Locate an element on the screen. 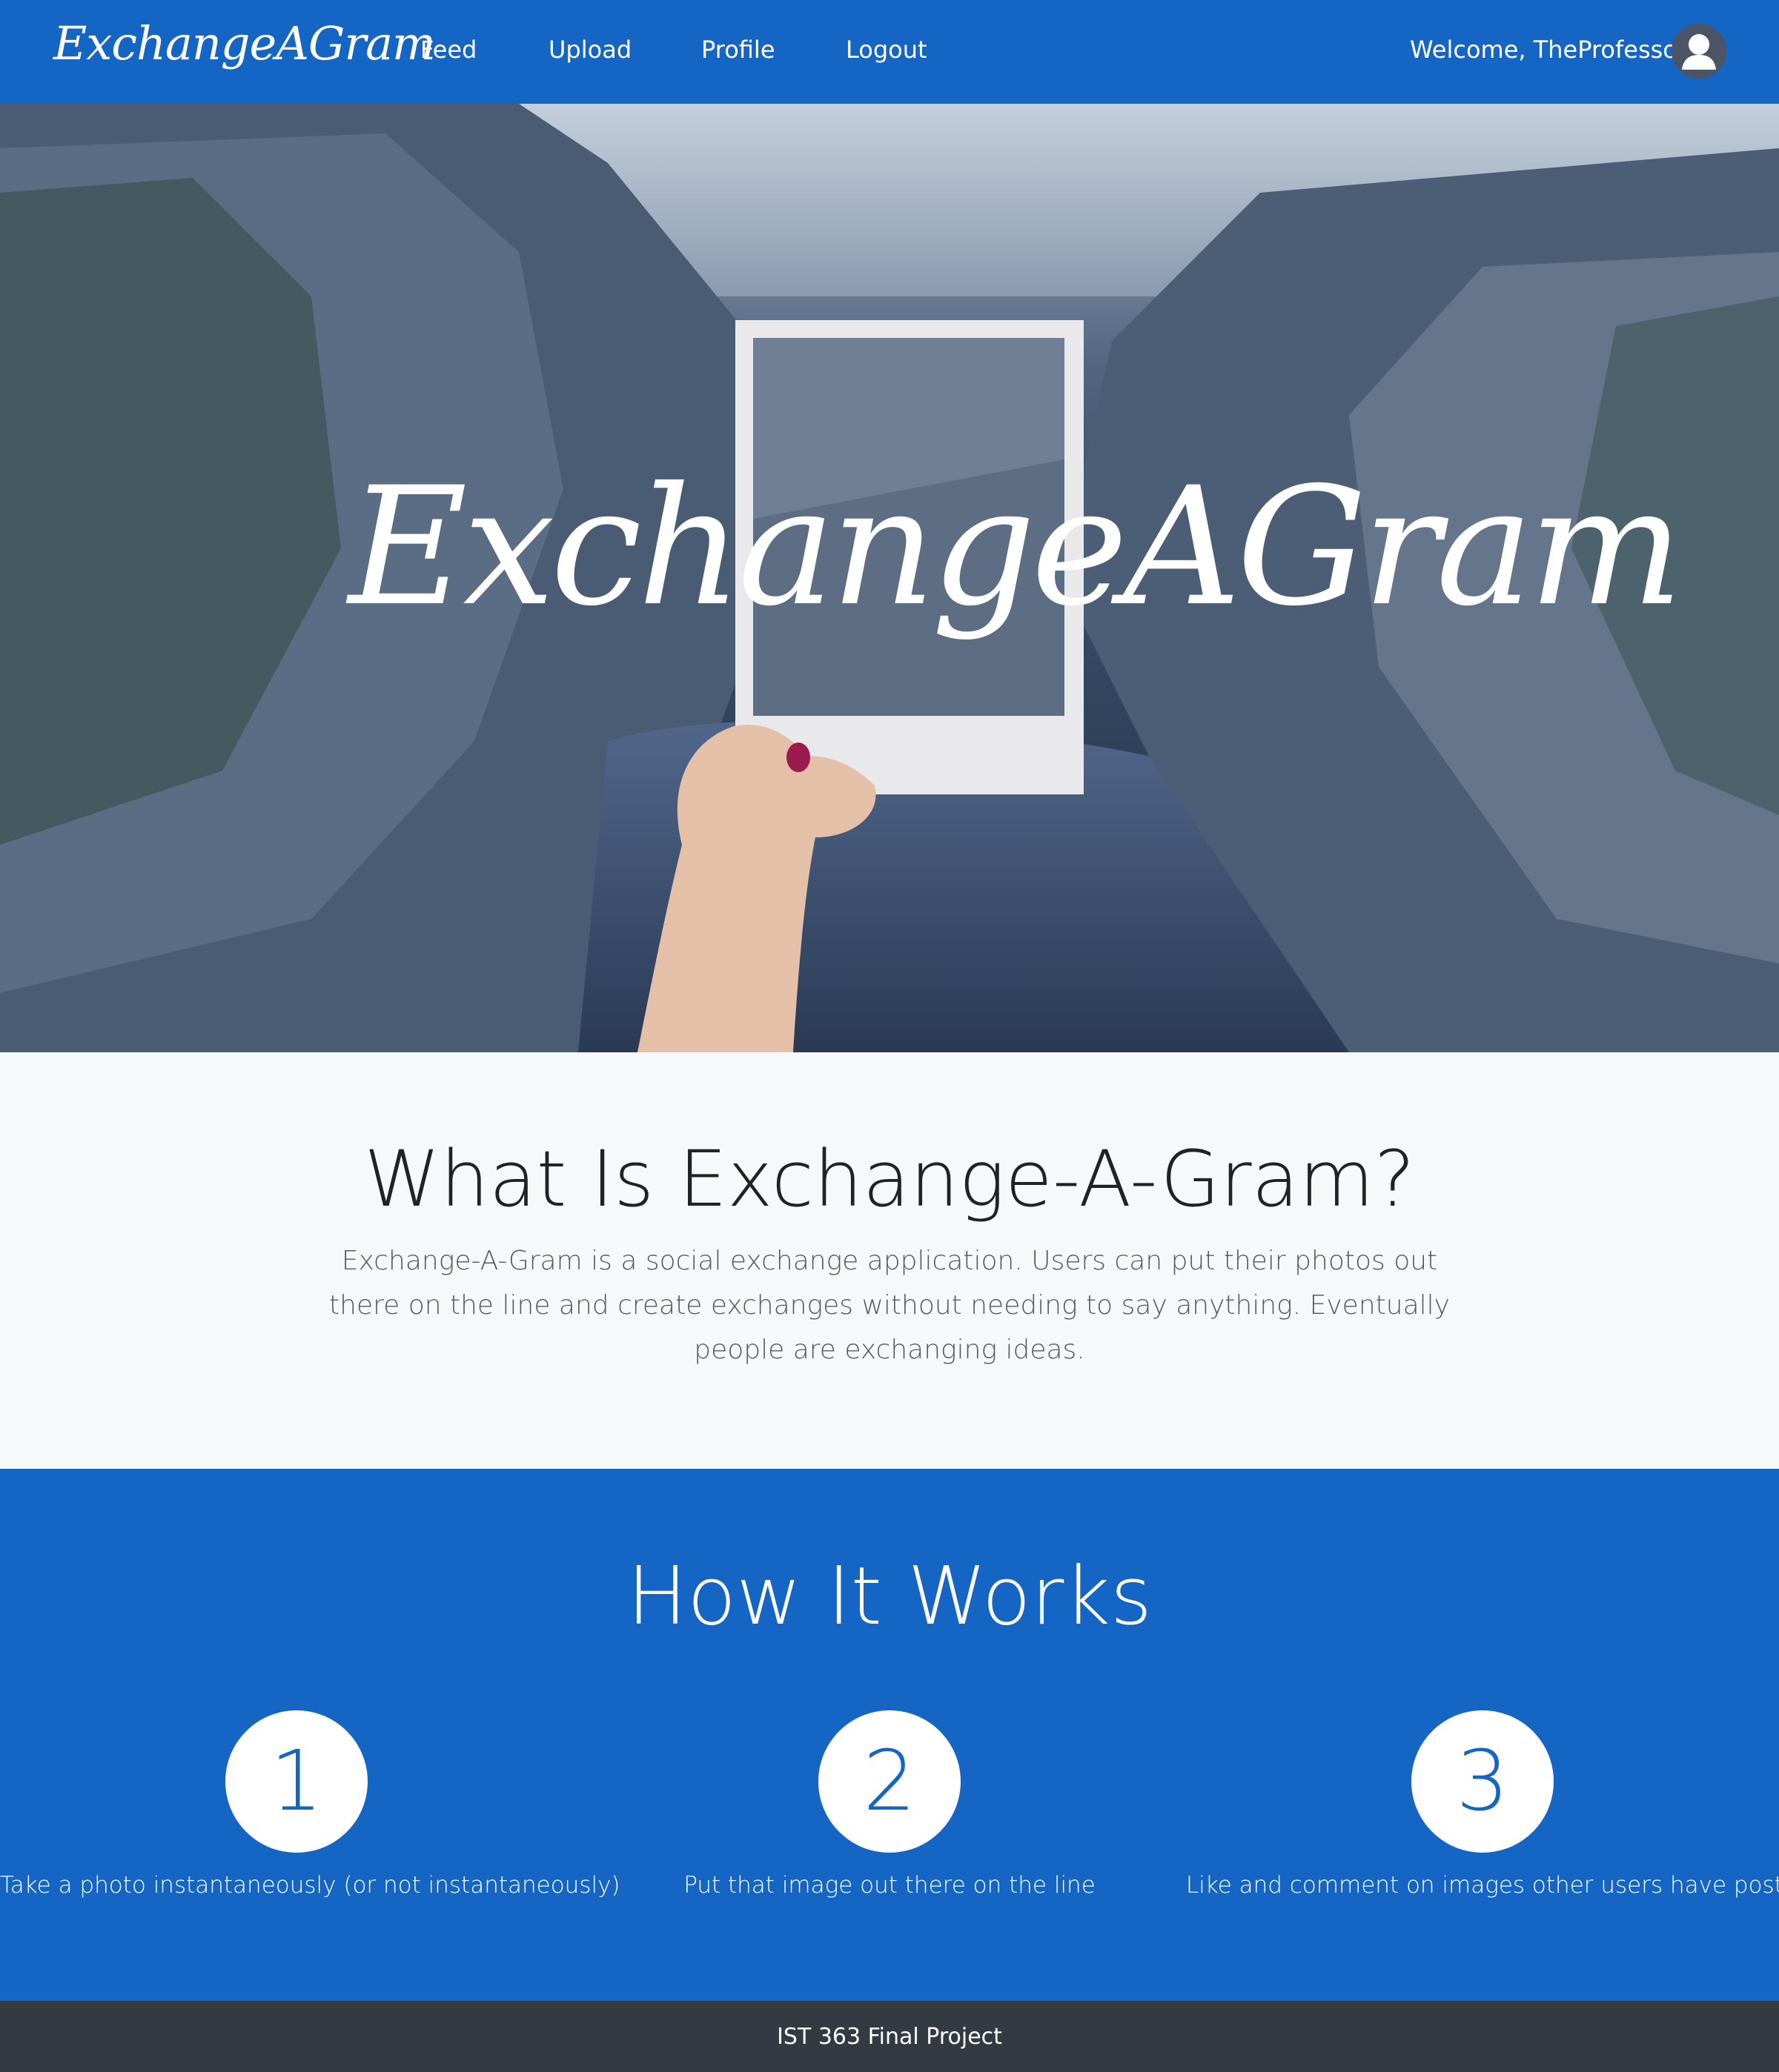  nav-link-upload: Upload is located at coordinates (590, 50).